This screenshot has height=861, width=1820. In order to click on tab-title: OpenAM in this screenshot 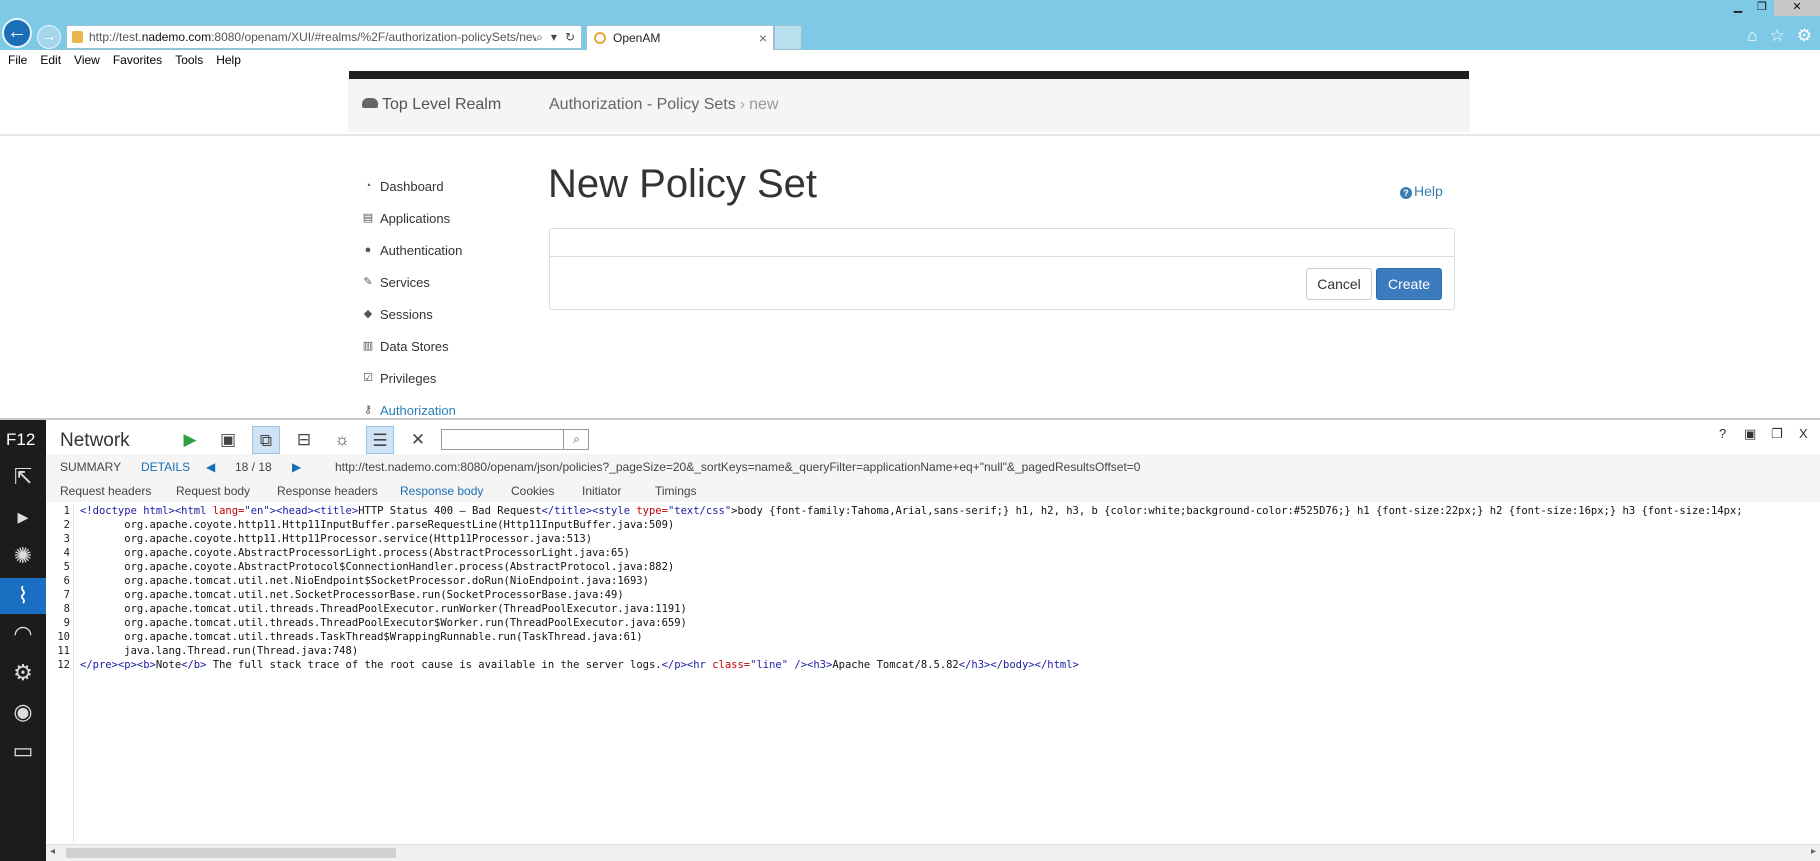, I will do `click(637, 38)`.